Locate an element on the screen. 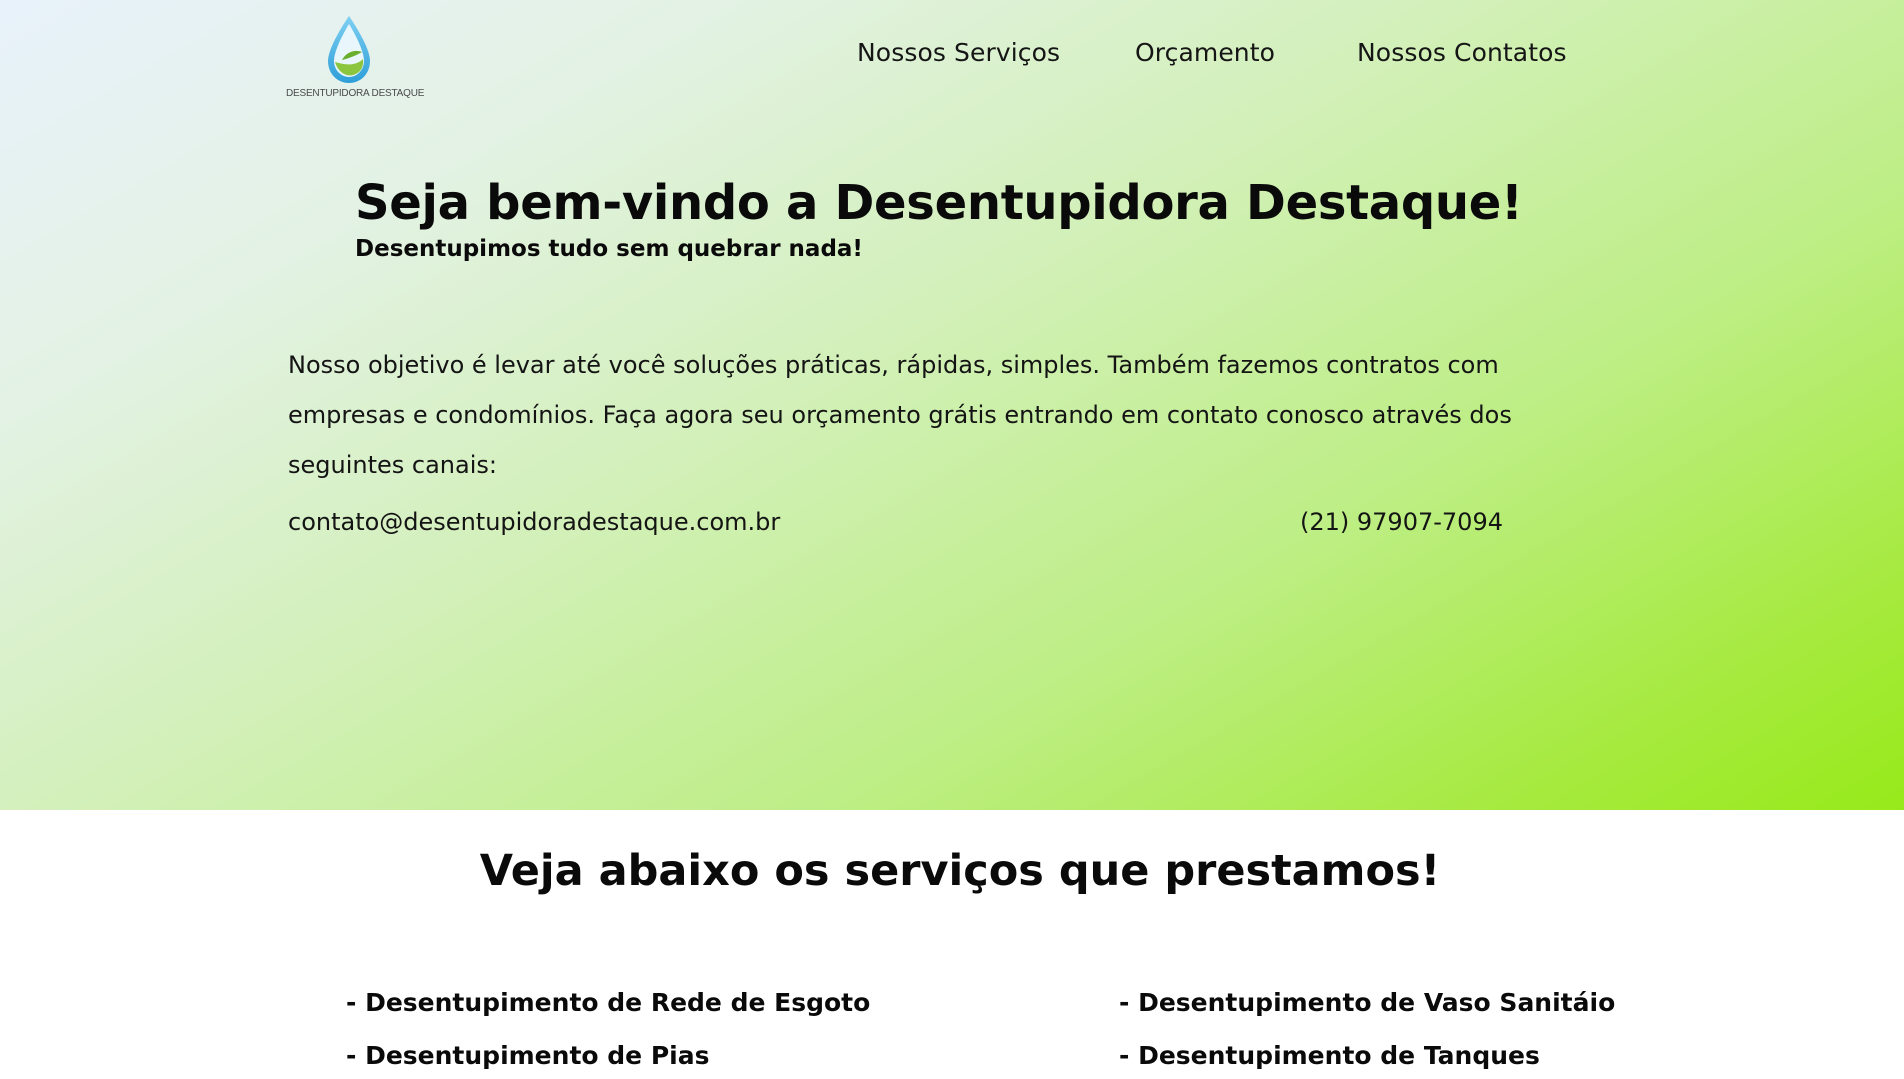  water-drop-icon is located at coordinates (349, 49).